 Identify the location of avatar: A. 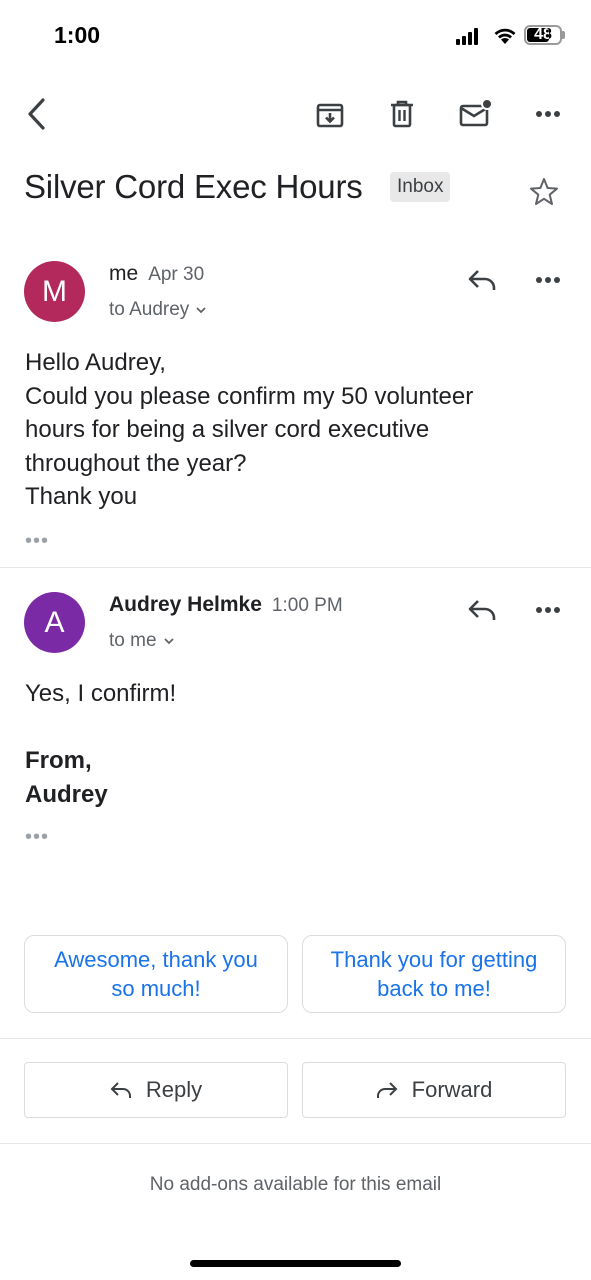
(54, 622).